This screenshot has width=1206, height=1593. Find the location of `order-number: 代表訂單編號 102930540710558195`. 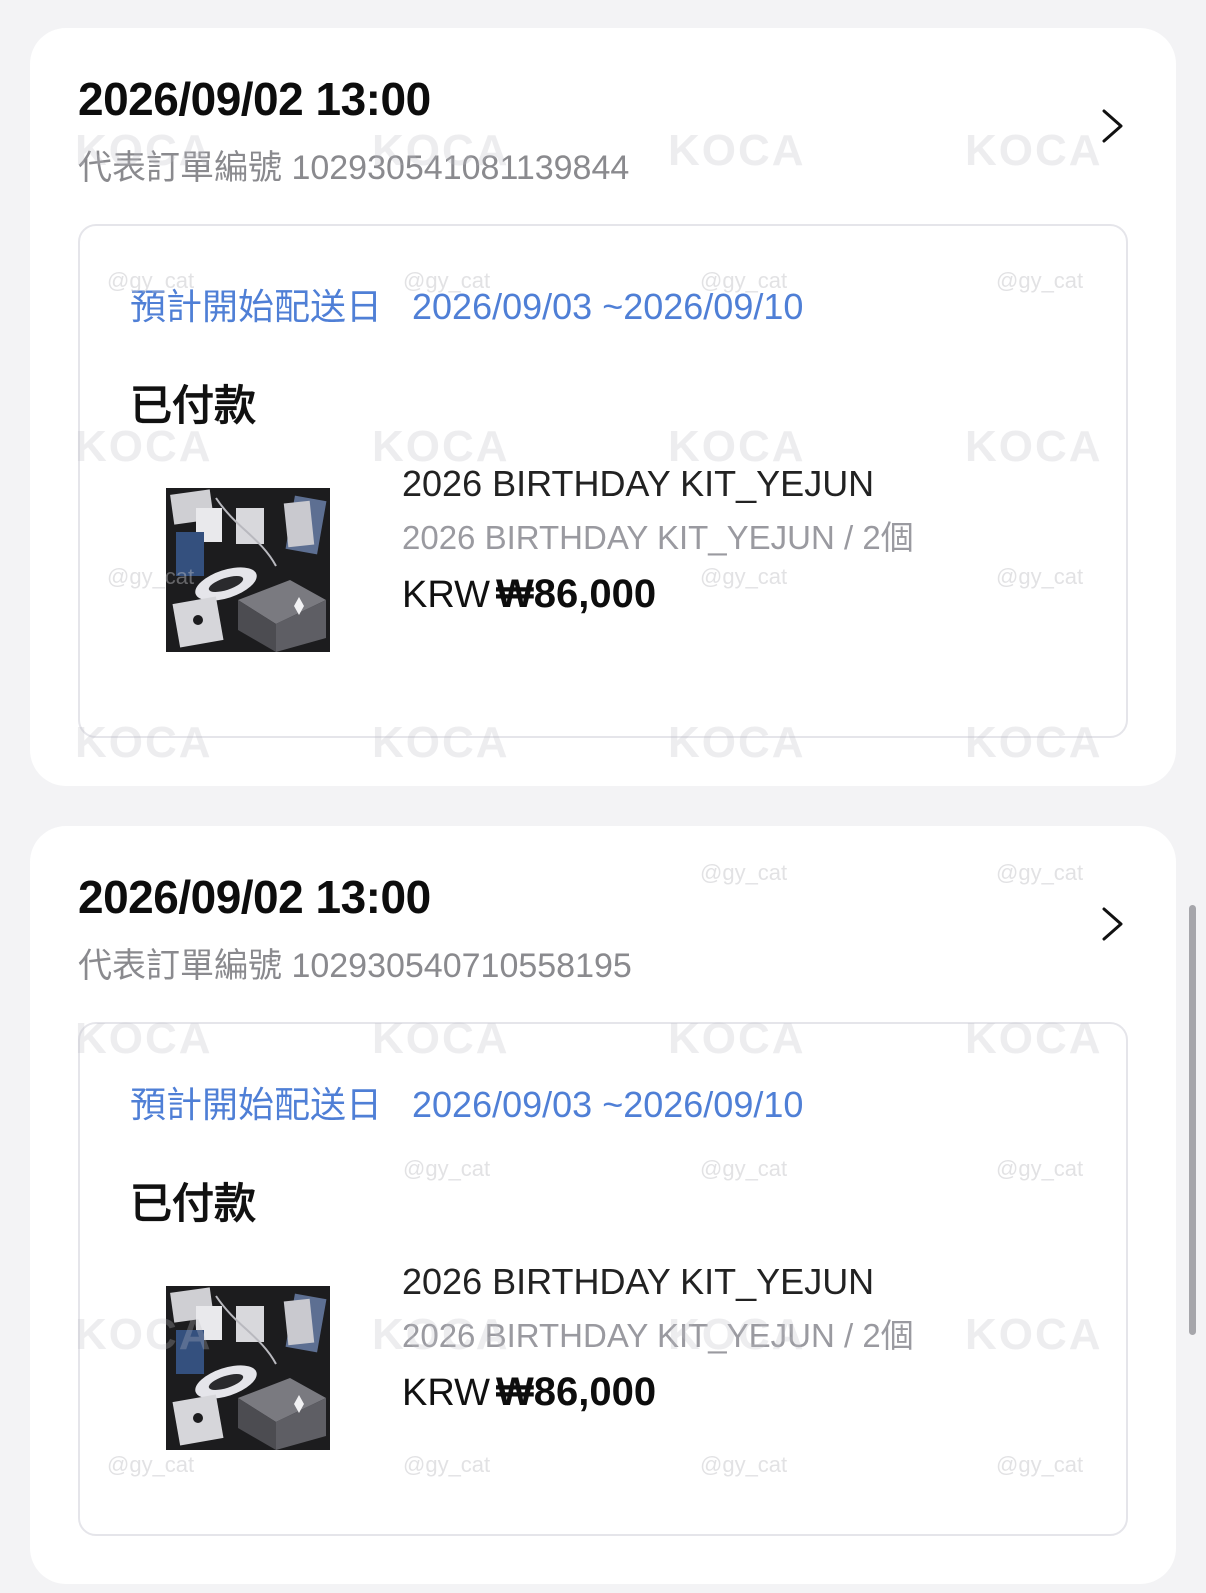

order-number: 代表訂單編號 102930540710558195 is located at coordinates (355, 966).